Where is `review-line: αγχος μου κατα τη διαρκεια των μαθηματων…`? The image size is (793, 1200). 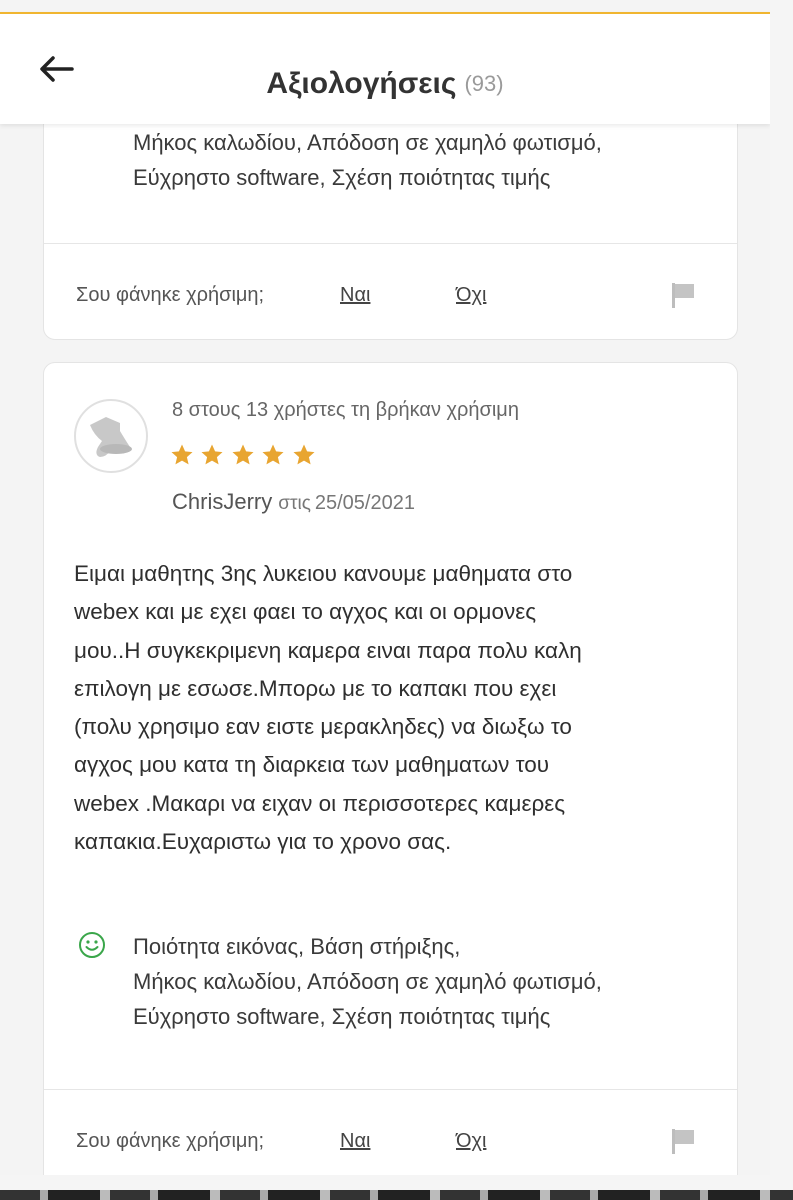
review-line: αγχος μου κατα τη διαρκεια των μαθηματων… is located at coordinates (312, 765).